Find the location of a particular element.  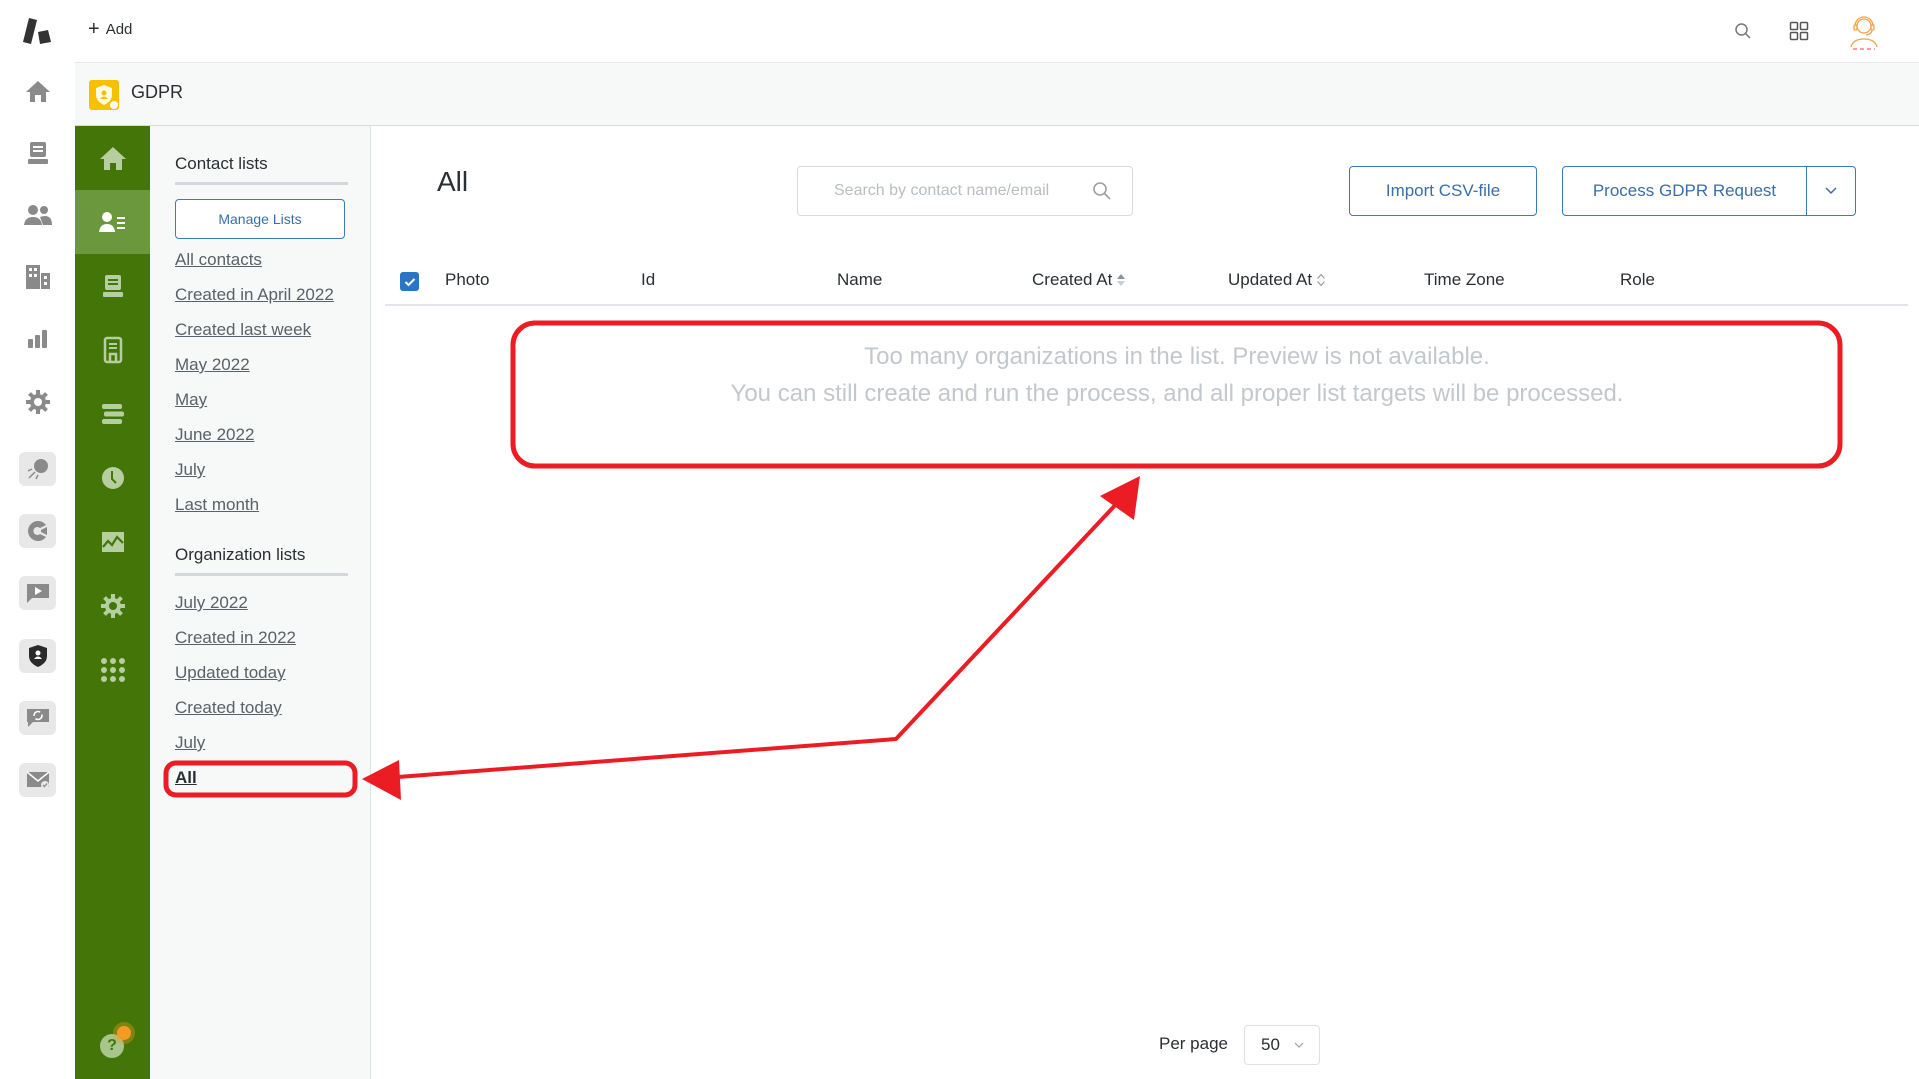

list-link: May is located at coordinates (191, 400).